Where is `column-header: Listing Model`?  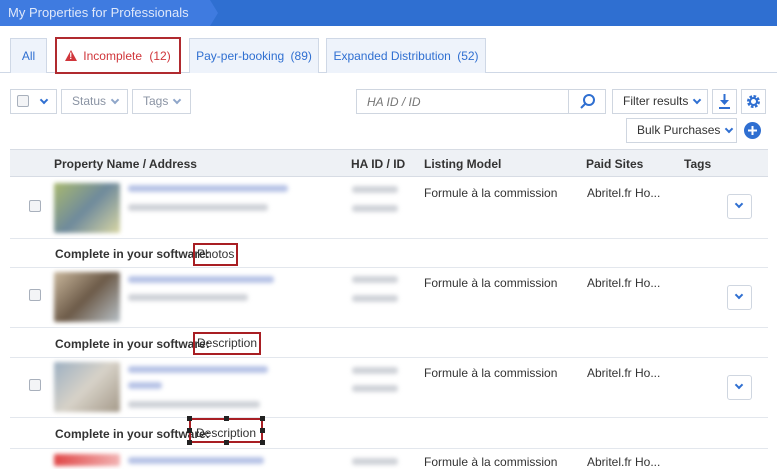
column-header: Listing Model is located at coordinates (462, 164).